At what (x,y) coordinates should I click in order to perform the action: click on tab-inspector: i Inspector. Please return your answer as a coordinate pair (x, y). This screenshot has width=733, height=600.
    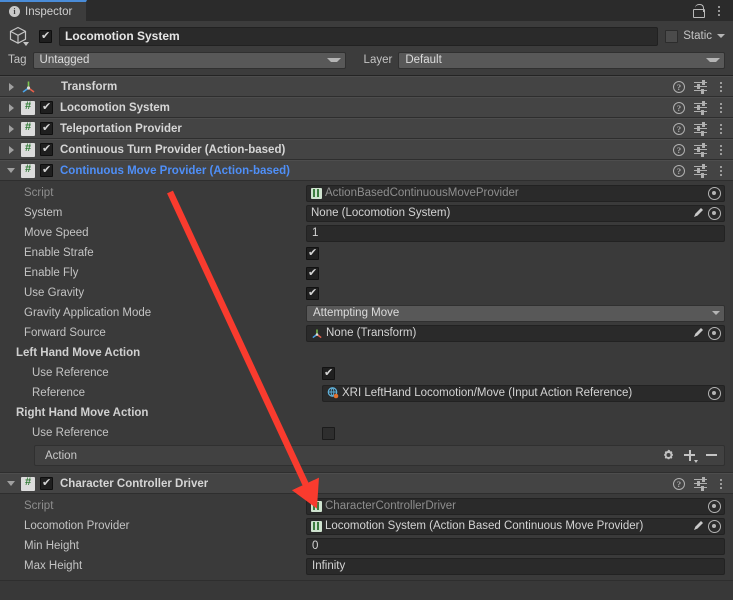
    Looking at the image, I should click on (44, 10).